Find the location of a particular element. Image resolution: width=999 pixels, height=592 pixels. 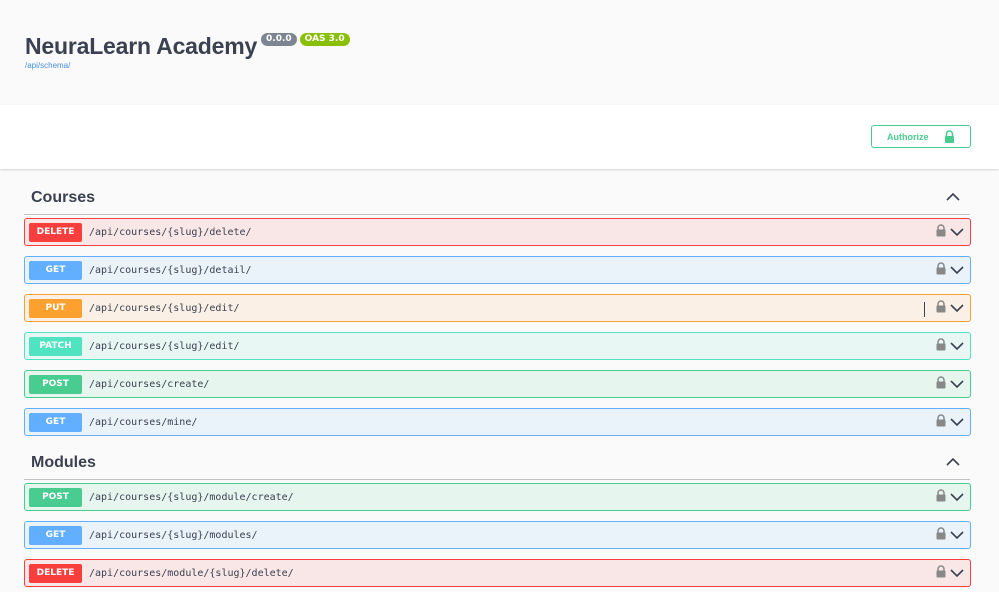

method-badge: PATCH is located at coordinates (55, 346).